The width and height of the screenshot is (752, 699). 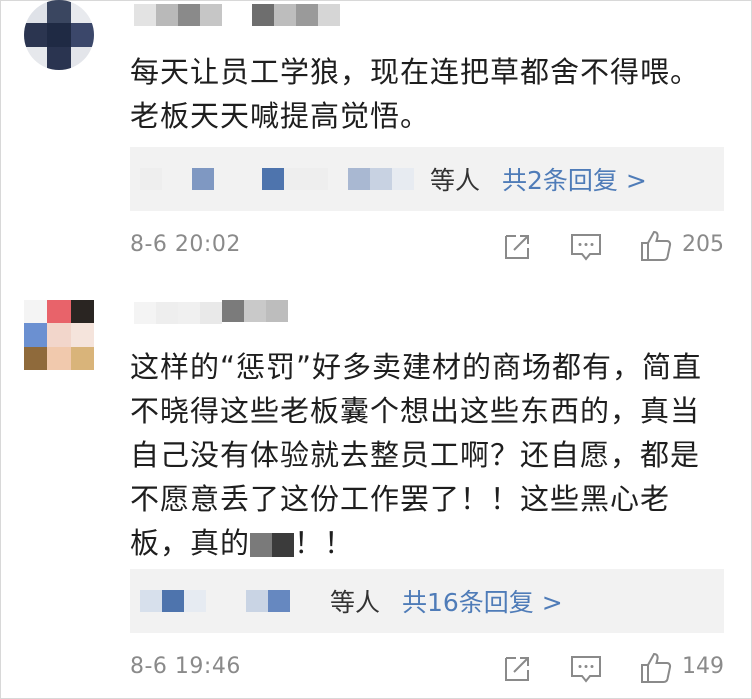 I want to click on comment-meta: 8-6 19:46 149, so click(x=430, y=670).